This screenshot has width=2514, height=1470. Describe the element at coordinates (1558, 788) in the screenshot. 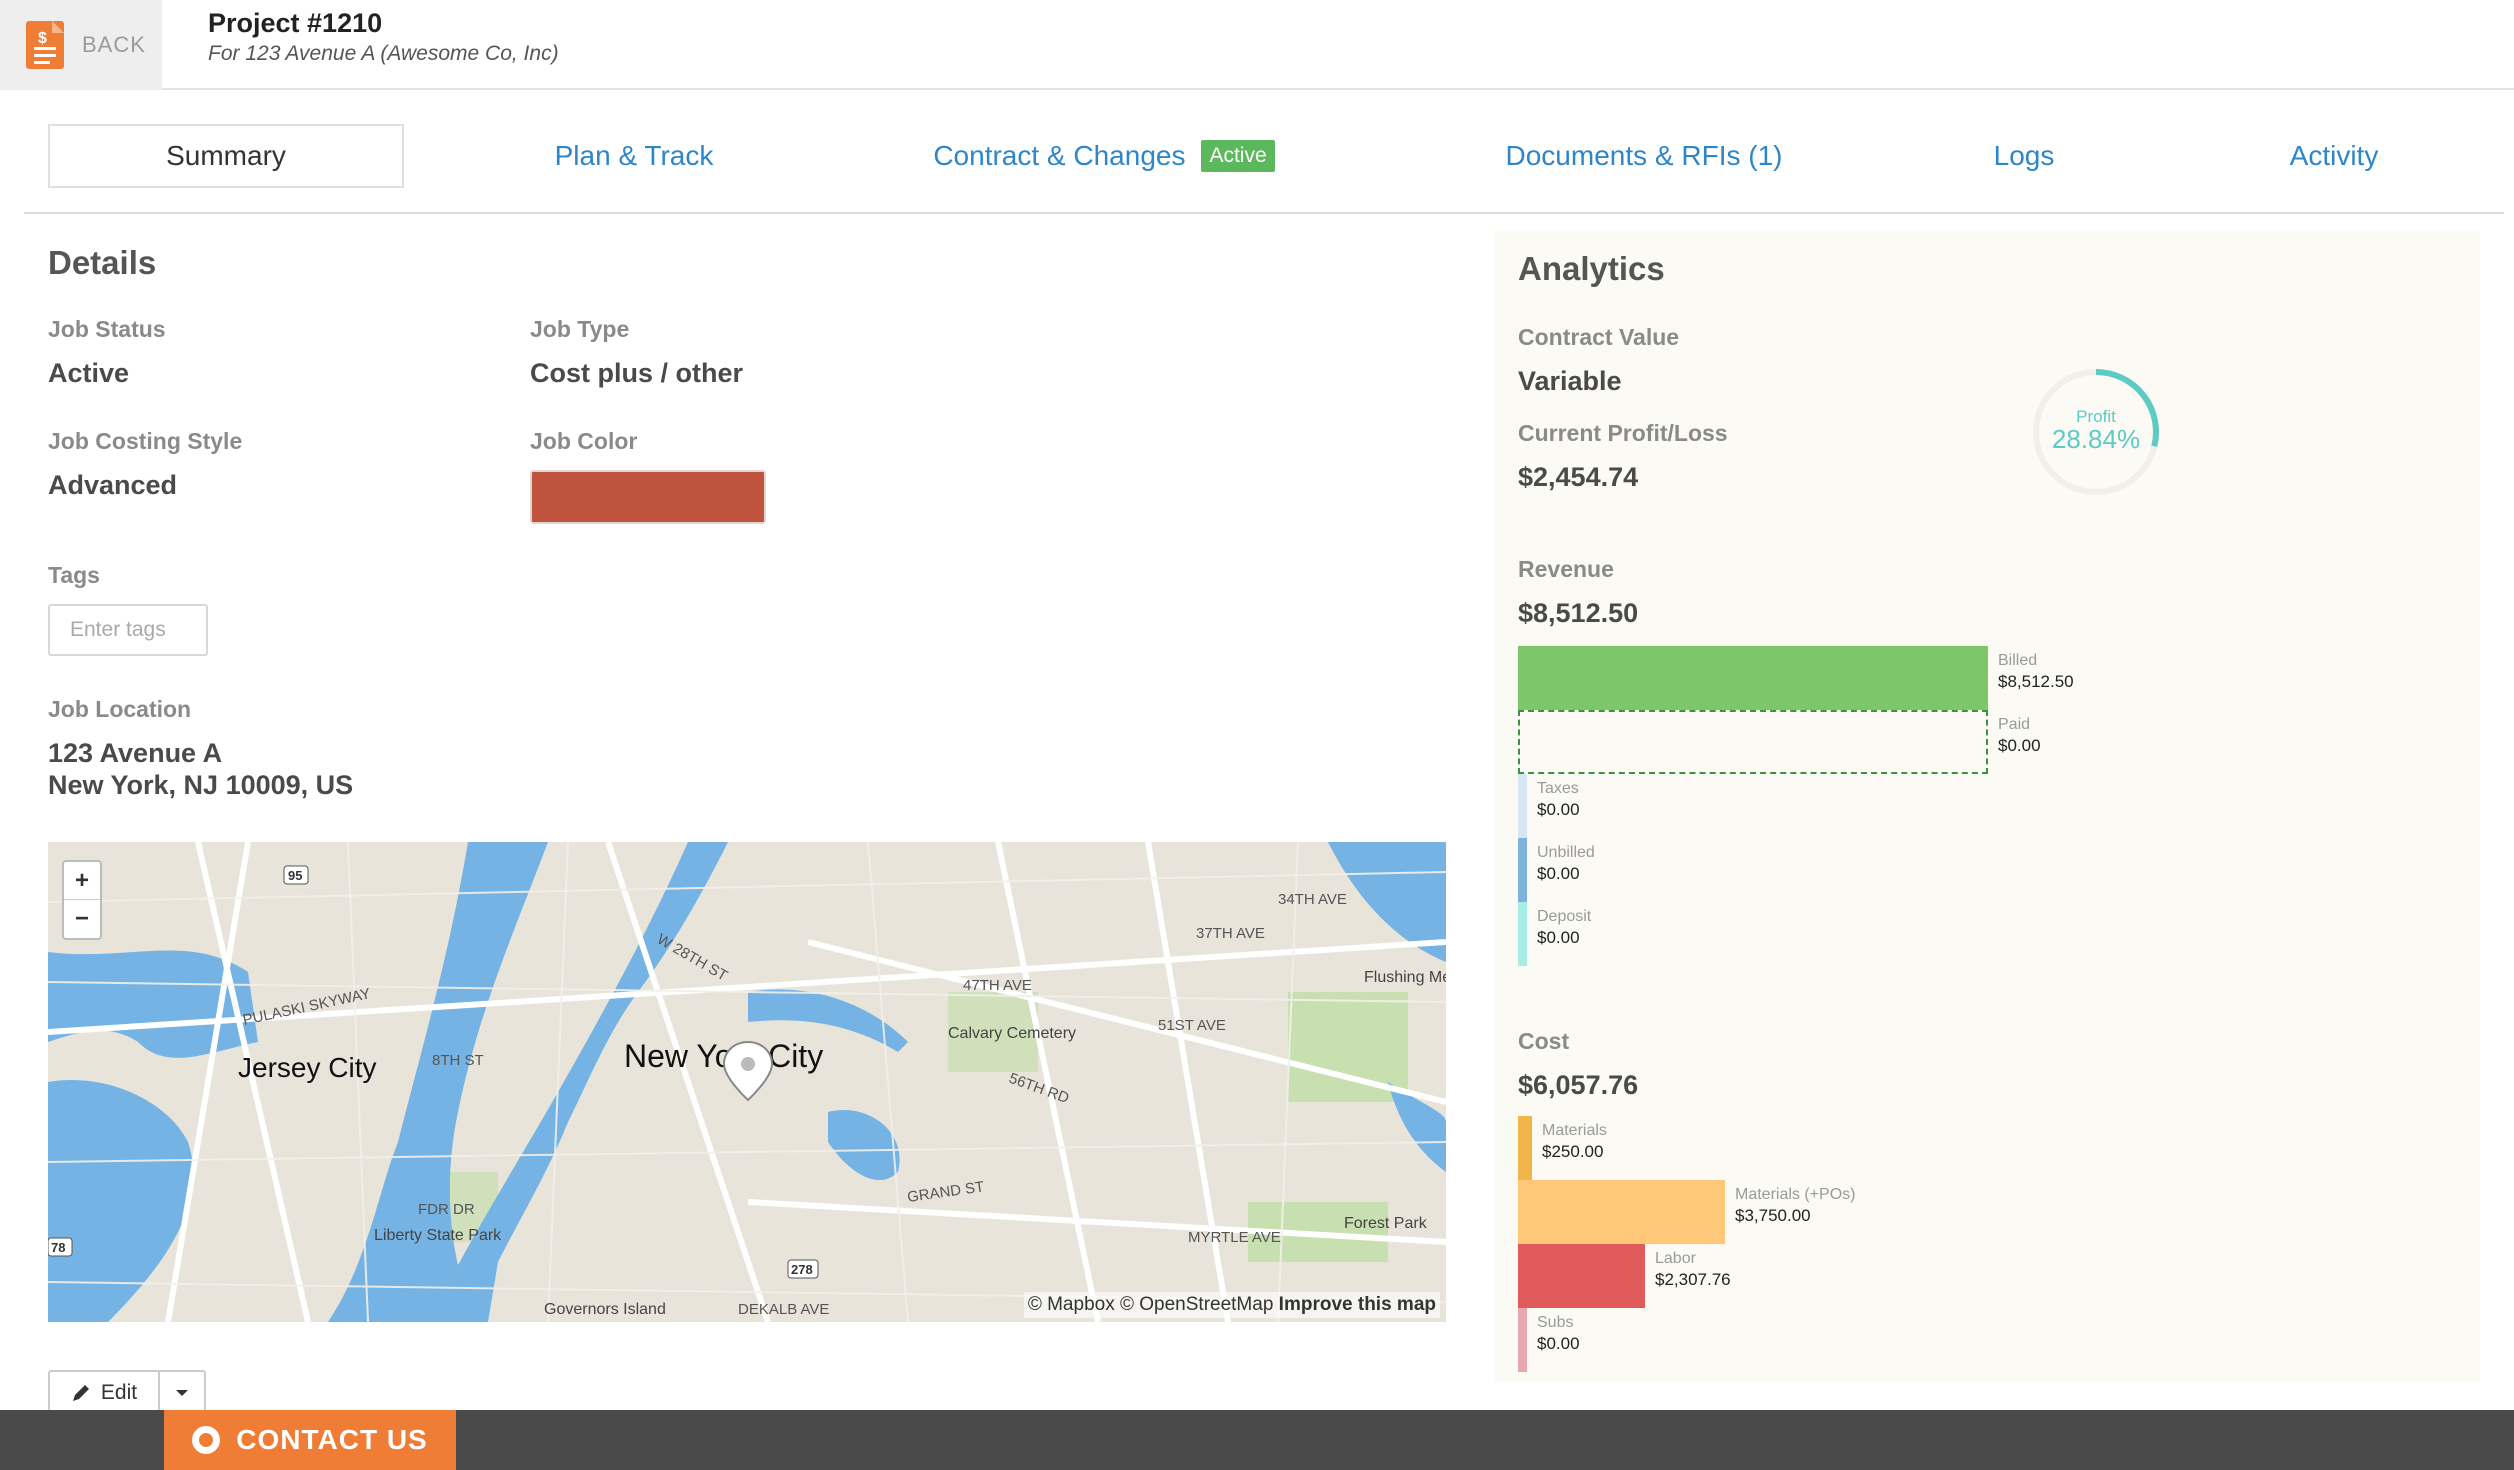

I see `revenue-bar-label: Taxes` at that location.